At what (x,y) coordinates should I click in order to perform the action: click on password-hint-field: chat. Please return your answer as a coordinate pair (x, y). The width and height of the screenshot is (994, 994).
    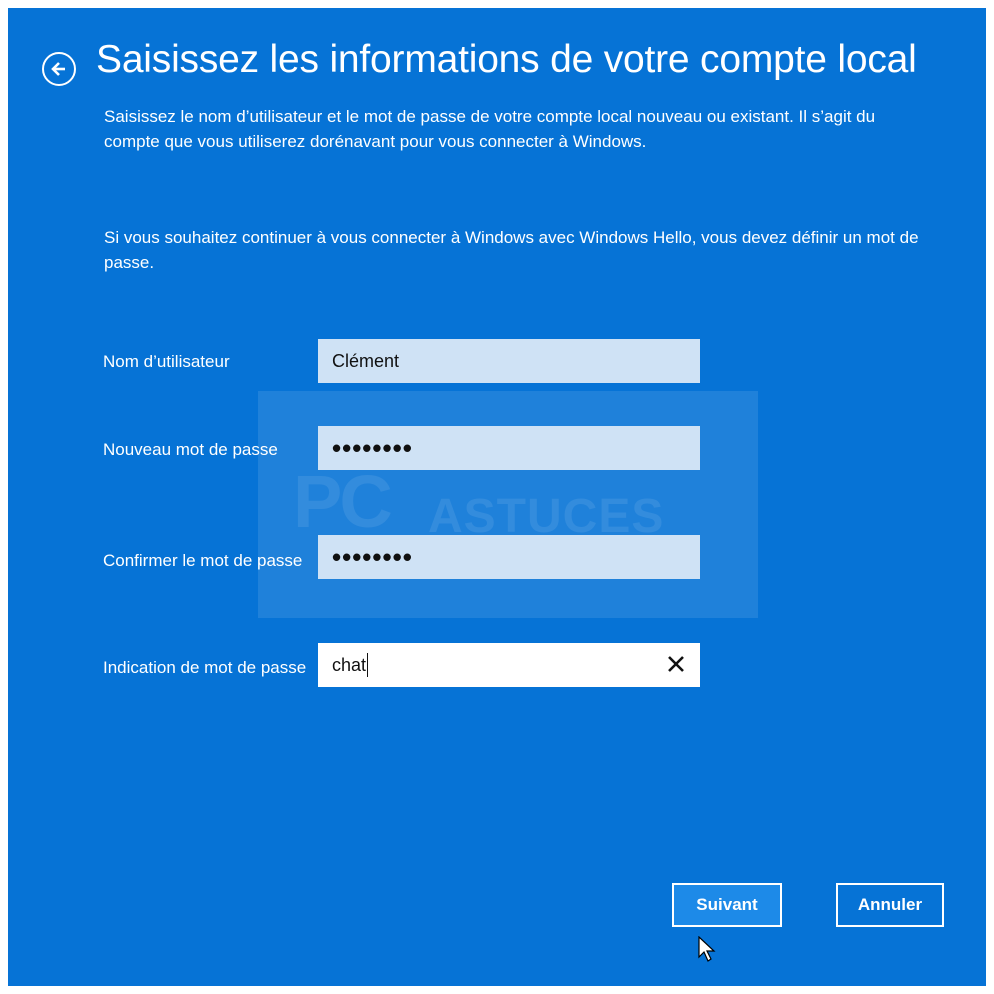
    Looking at the image, I should click on (509, 665).